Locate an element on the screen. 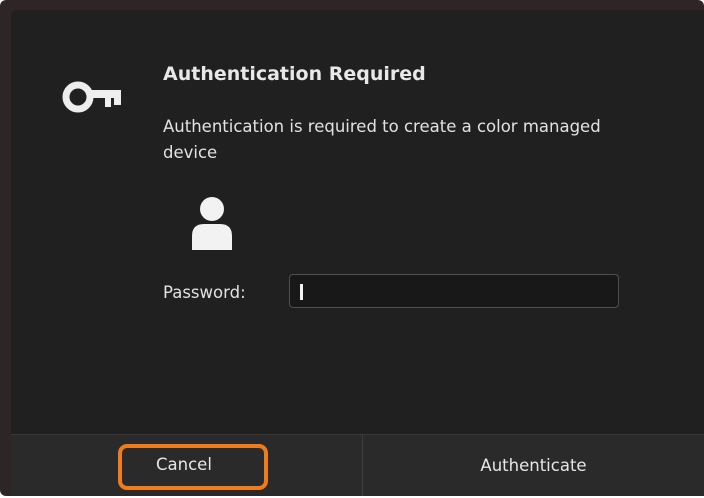 The image size is (704, 498). cancel-button: Cancel is located at coordinates (187, 465).